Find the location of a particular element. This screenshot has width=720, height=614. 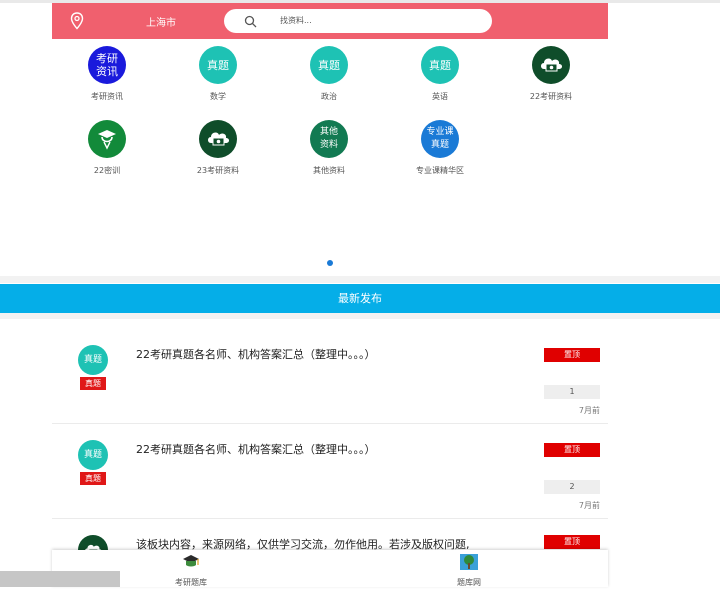

category-item-major-courses: 专业课 真题 专业课精华区 is located at coordinates (440, 148).